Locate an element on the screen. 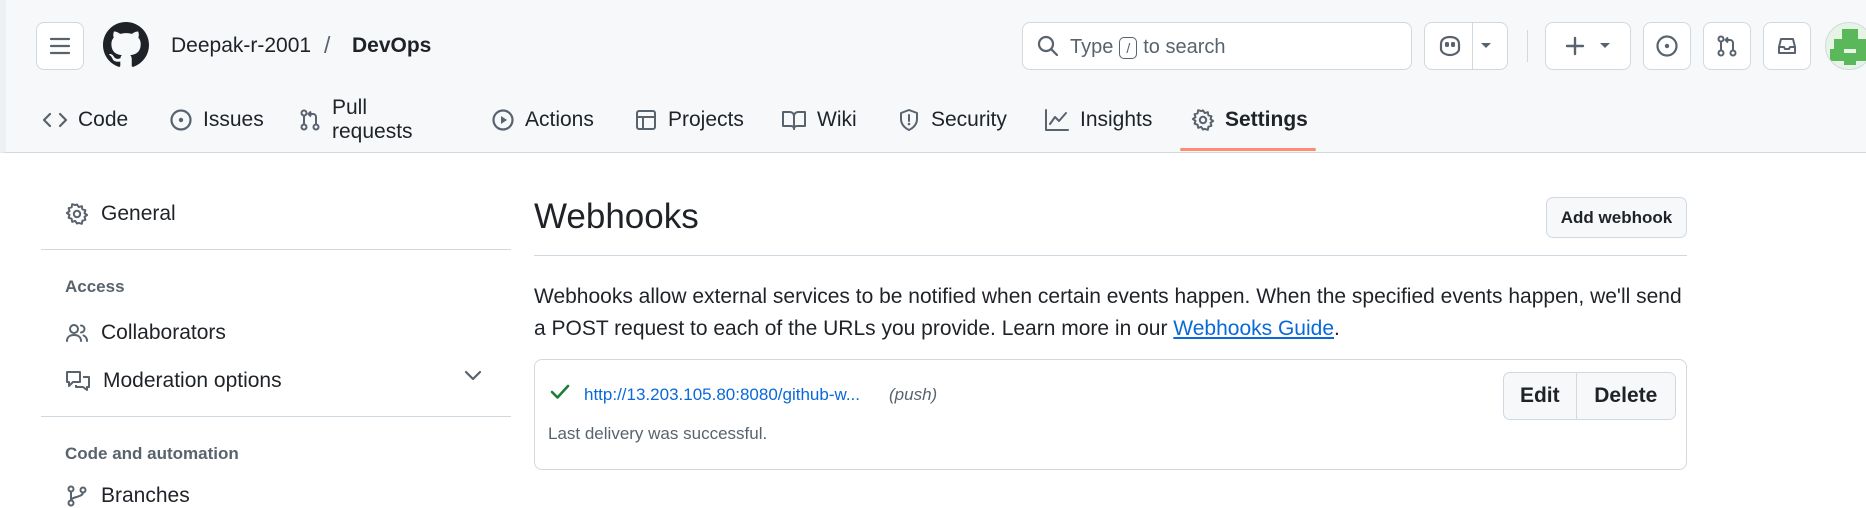 The image size is (1866, 508). page-title: Webhooks is located at coordinates (616, 216).